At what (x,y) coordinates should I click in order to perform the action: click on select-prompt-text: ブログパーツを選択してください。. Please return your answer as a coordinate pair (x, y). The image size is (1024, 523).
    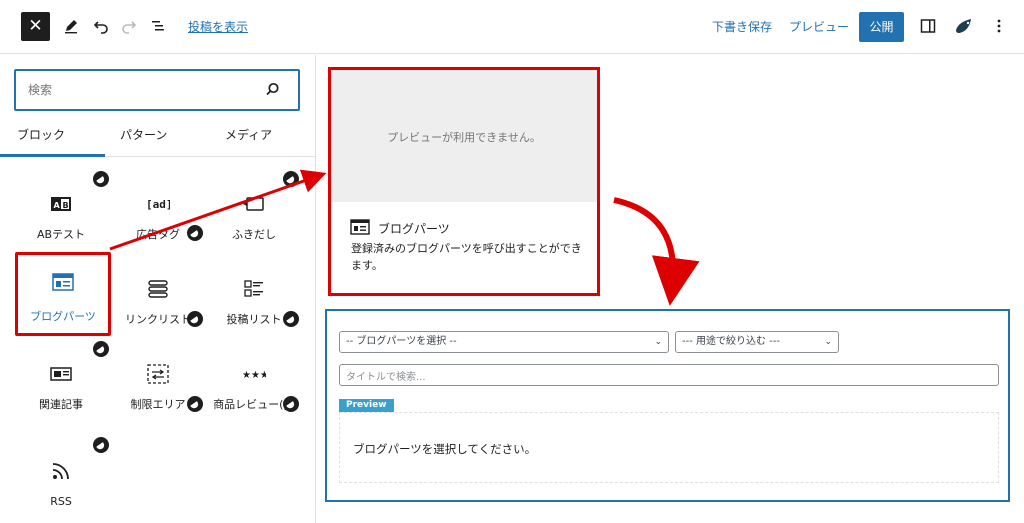
    Looking at the image, I should click on (445, 449).